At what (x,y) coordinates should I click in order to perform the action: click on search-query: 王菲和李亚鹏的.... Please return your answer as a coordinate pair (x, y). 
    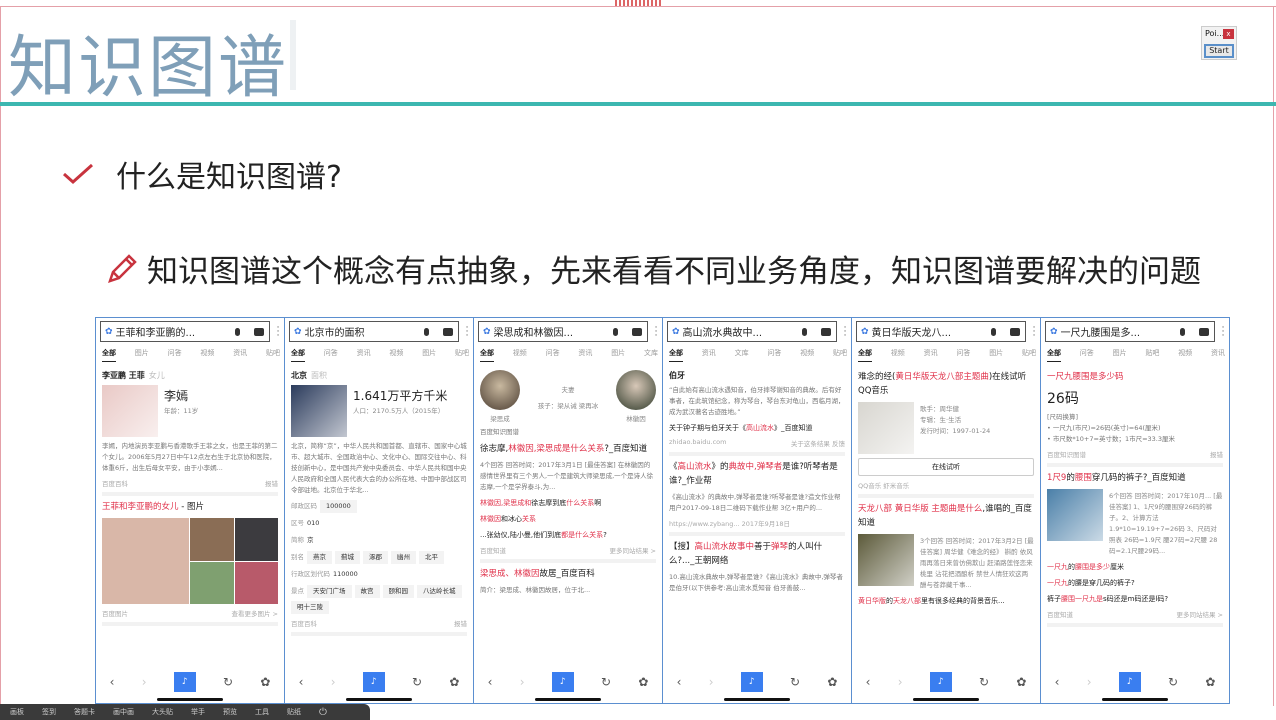
    Looking at the image, I should click on (175, 331).